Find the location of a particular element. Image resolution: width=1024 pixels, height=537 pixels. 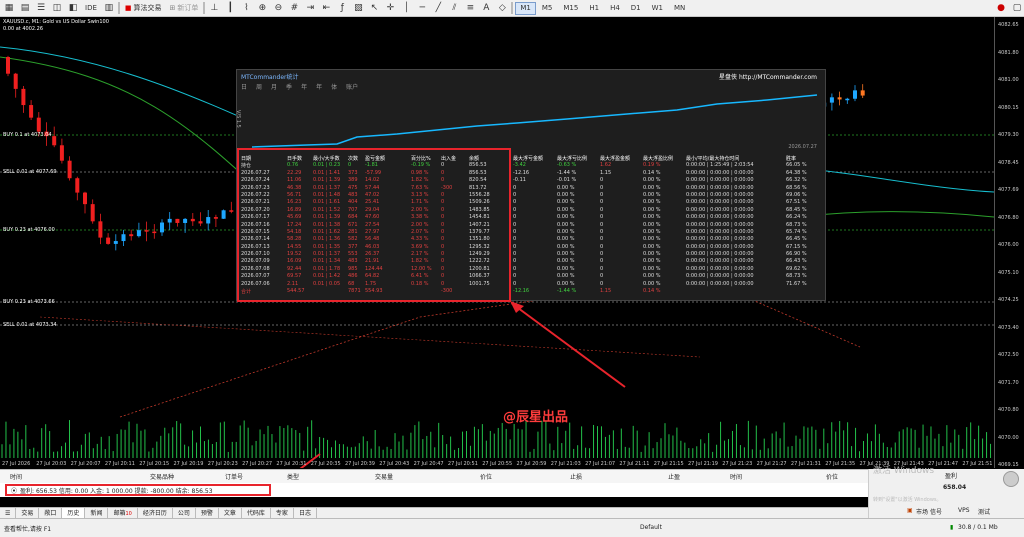

timeframe-mn: MN is located at coordinates (679, 8).